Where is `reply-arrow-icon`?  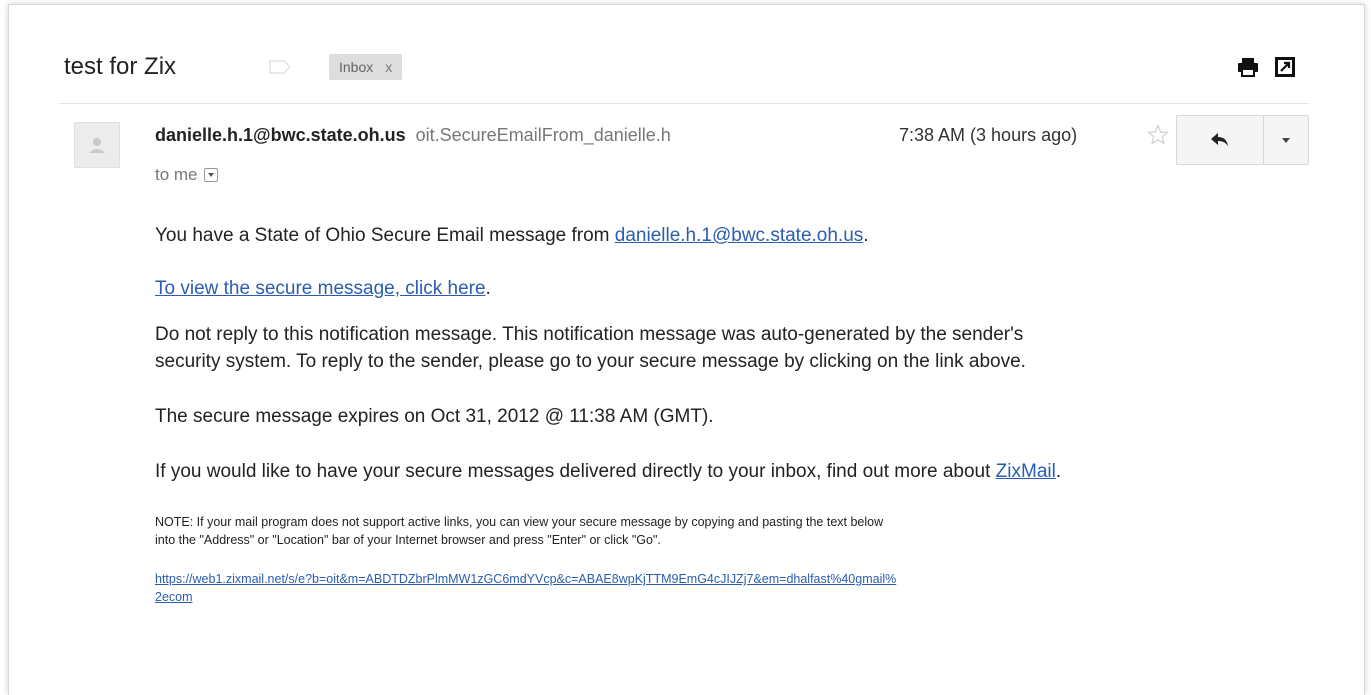 reply-arrow-icon is located at coordinates (1219, 139).